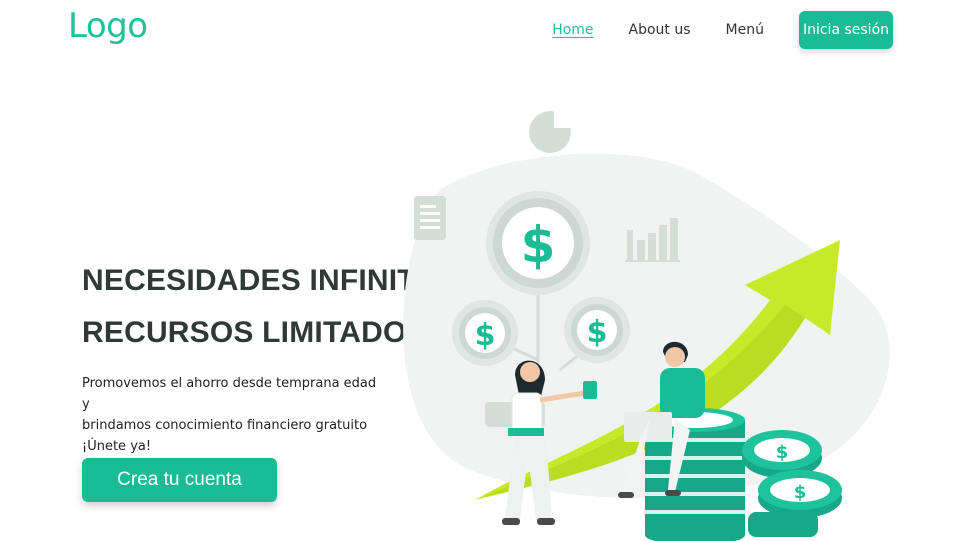 This screenshot has width=961, height=541. I want to click on main-nav: Home About us Menú Inicia sesión, so click(722, 30).